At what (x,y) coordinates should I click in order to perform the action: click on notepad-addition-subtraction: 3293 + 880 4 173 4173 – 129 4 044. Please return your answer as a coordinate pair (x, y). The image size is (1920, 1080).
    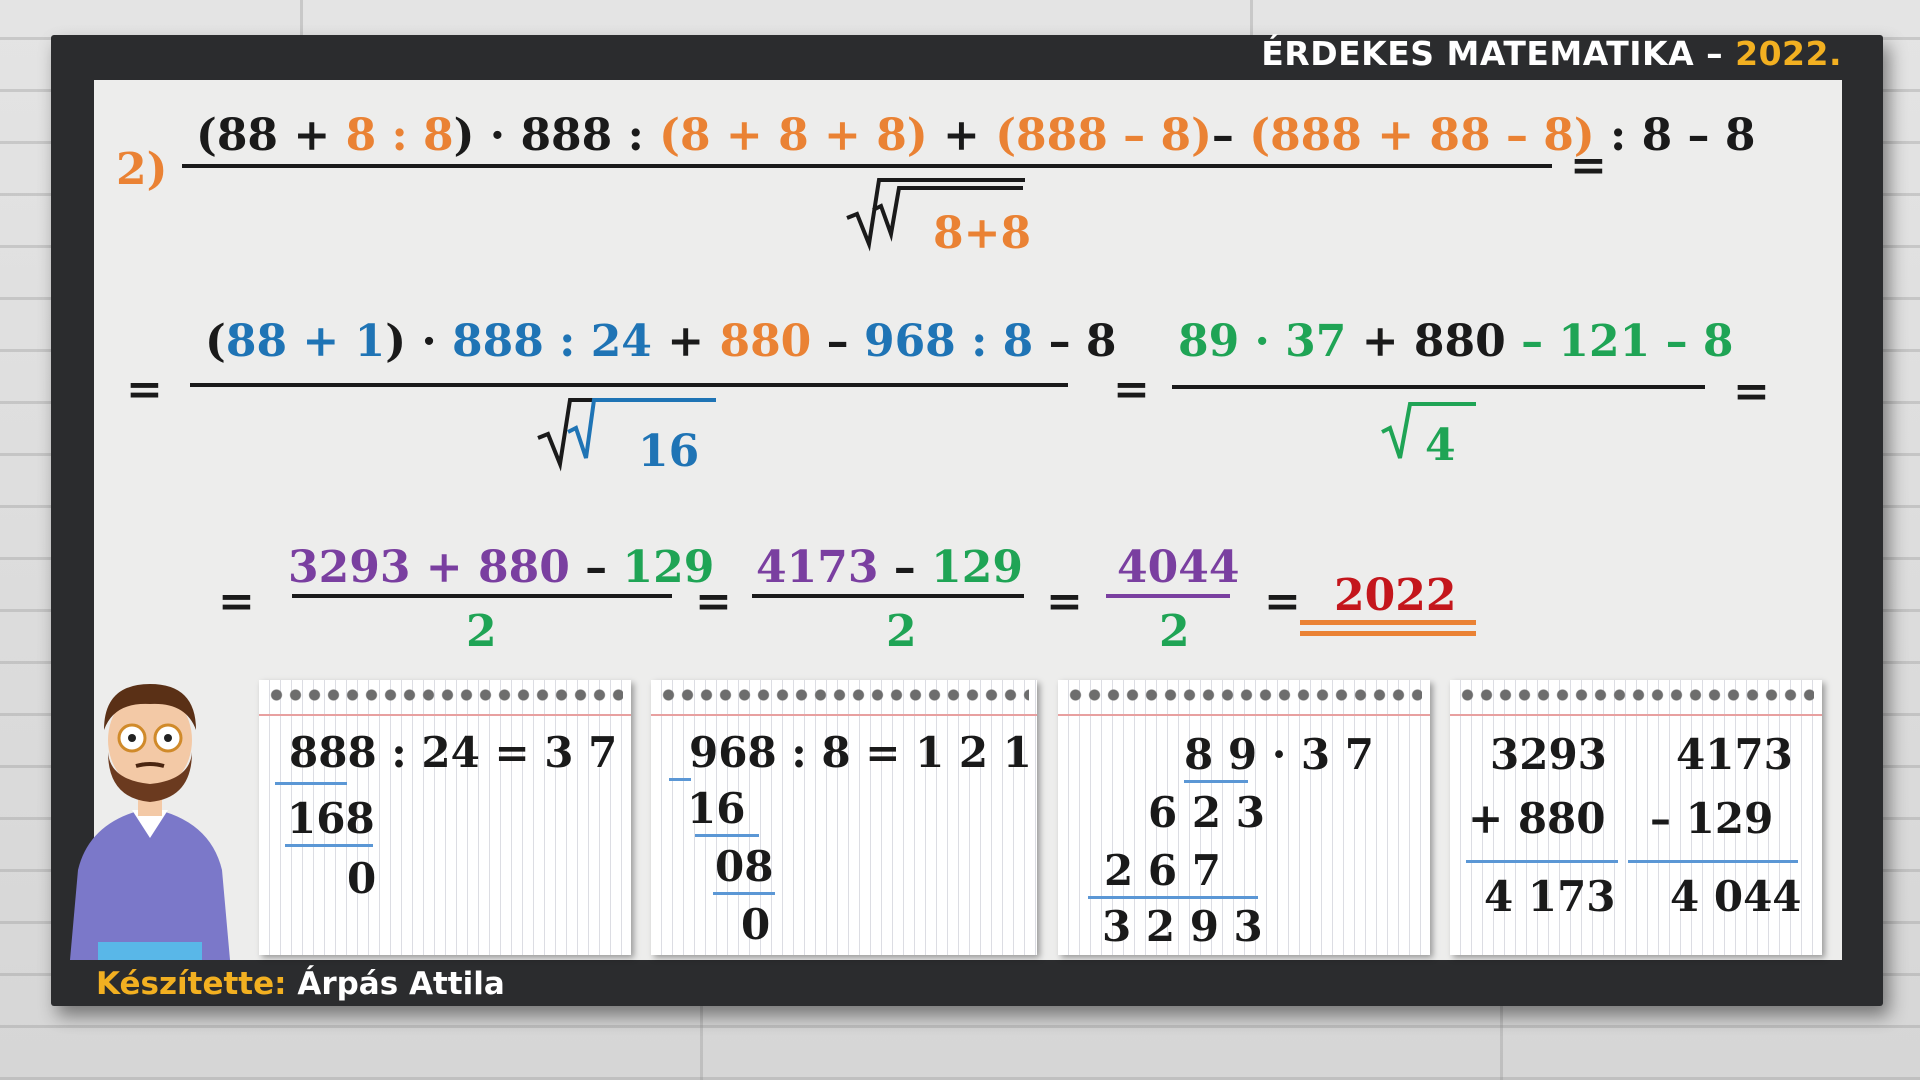
    Looking at the image, I should click on (1636, 817).